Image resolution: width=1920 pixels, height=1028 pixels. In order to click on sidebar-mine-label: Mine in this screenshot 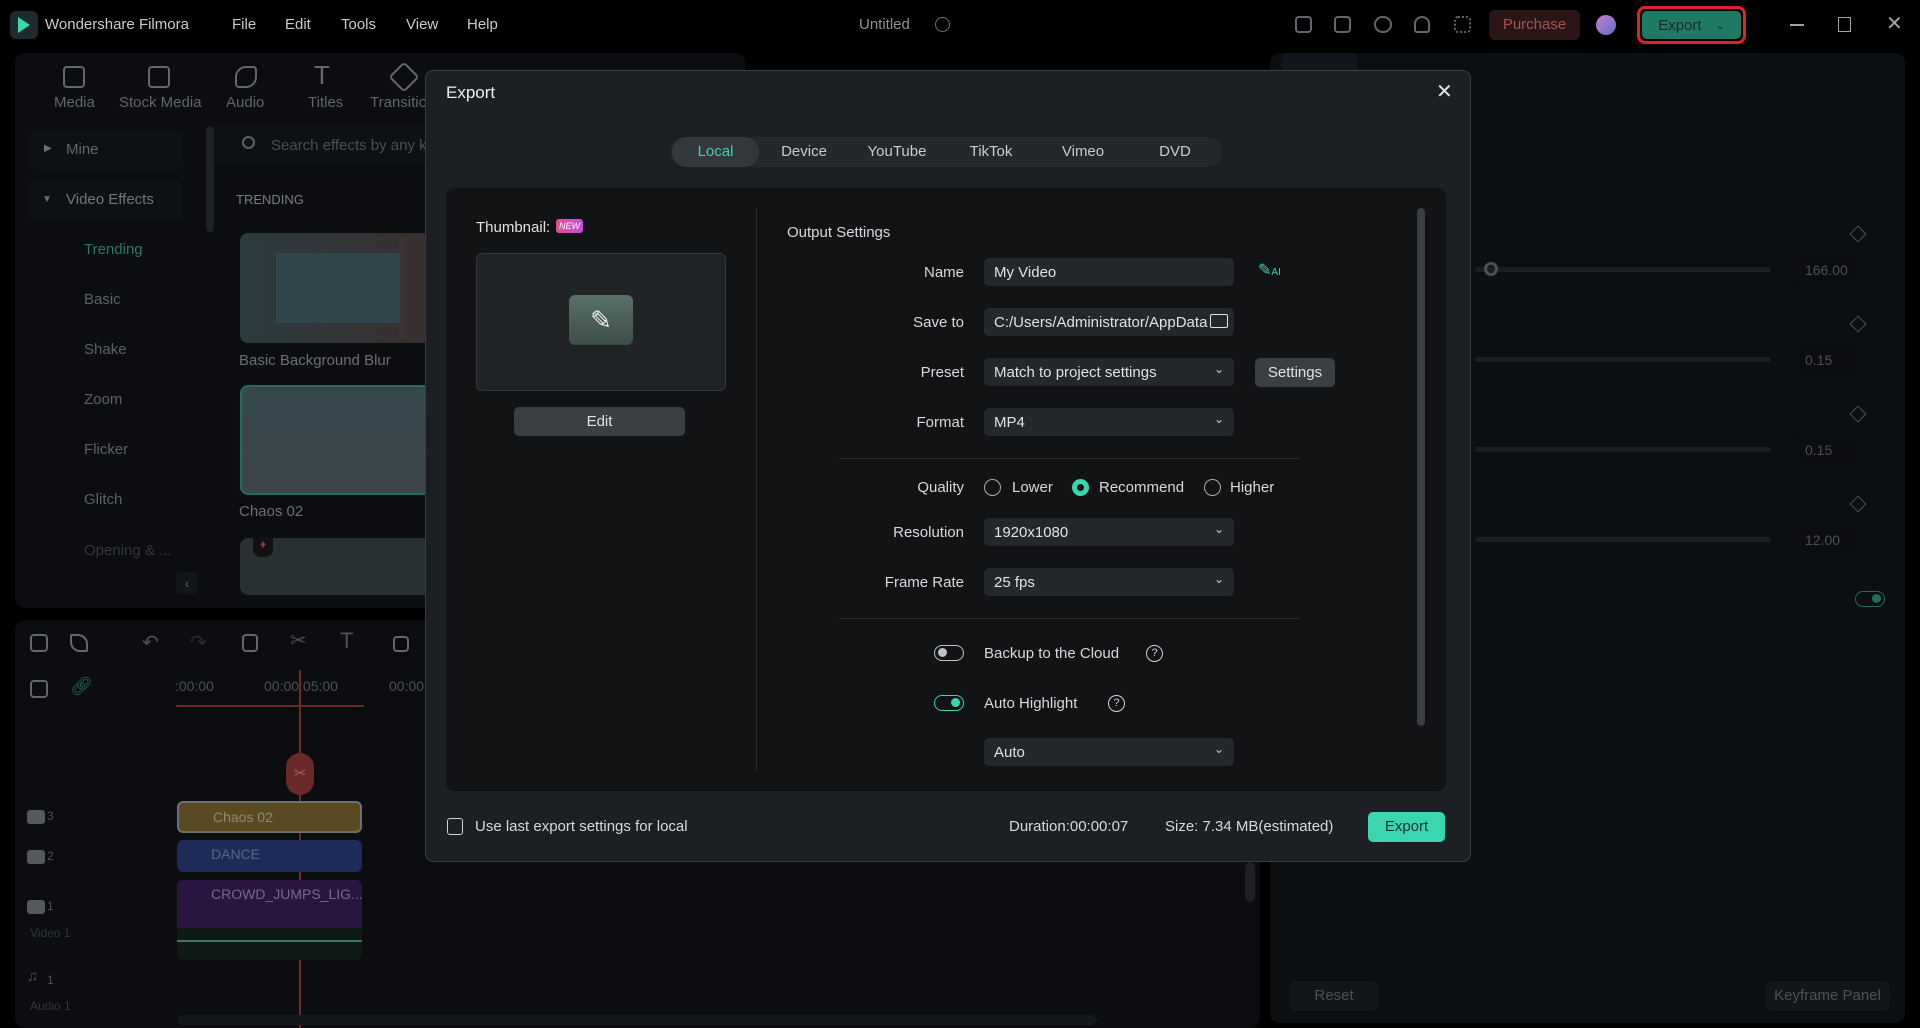, I will do `click(82, 149)`.